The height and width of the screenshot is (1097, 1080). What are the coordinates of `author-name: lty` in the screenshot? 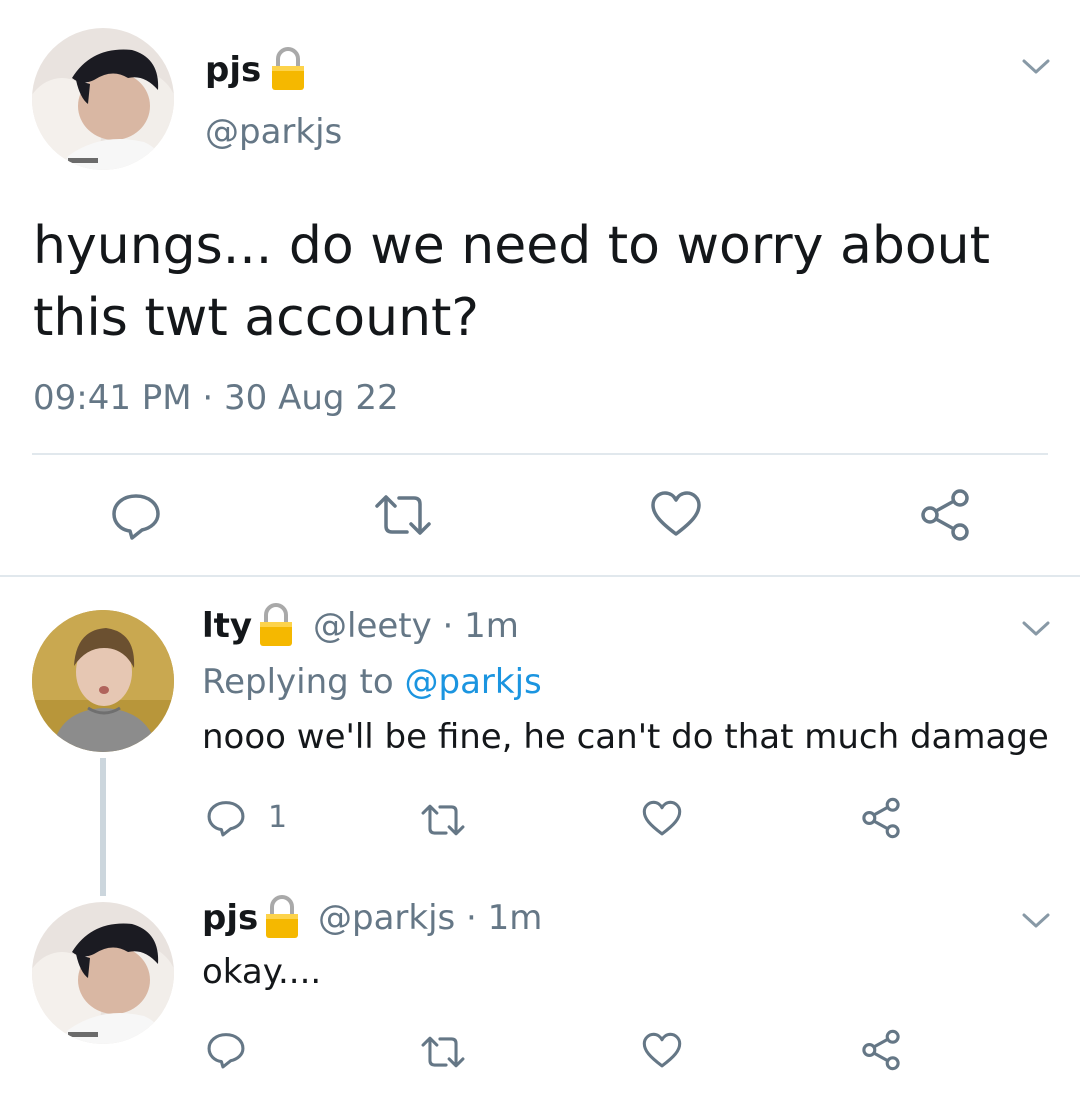 It's located at (227, 626).